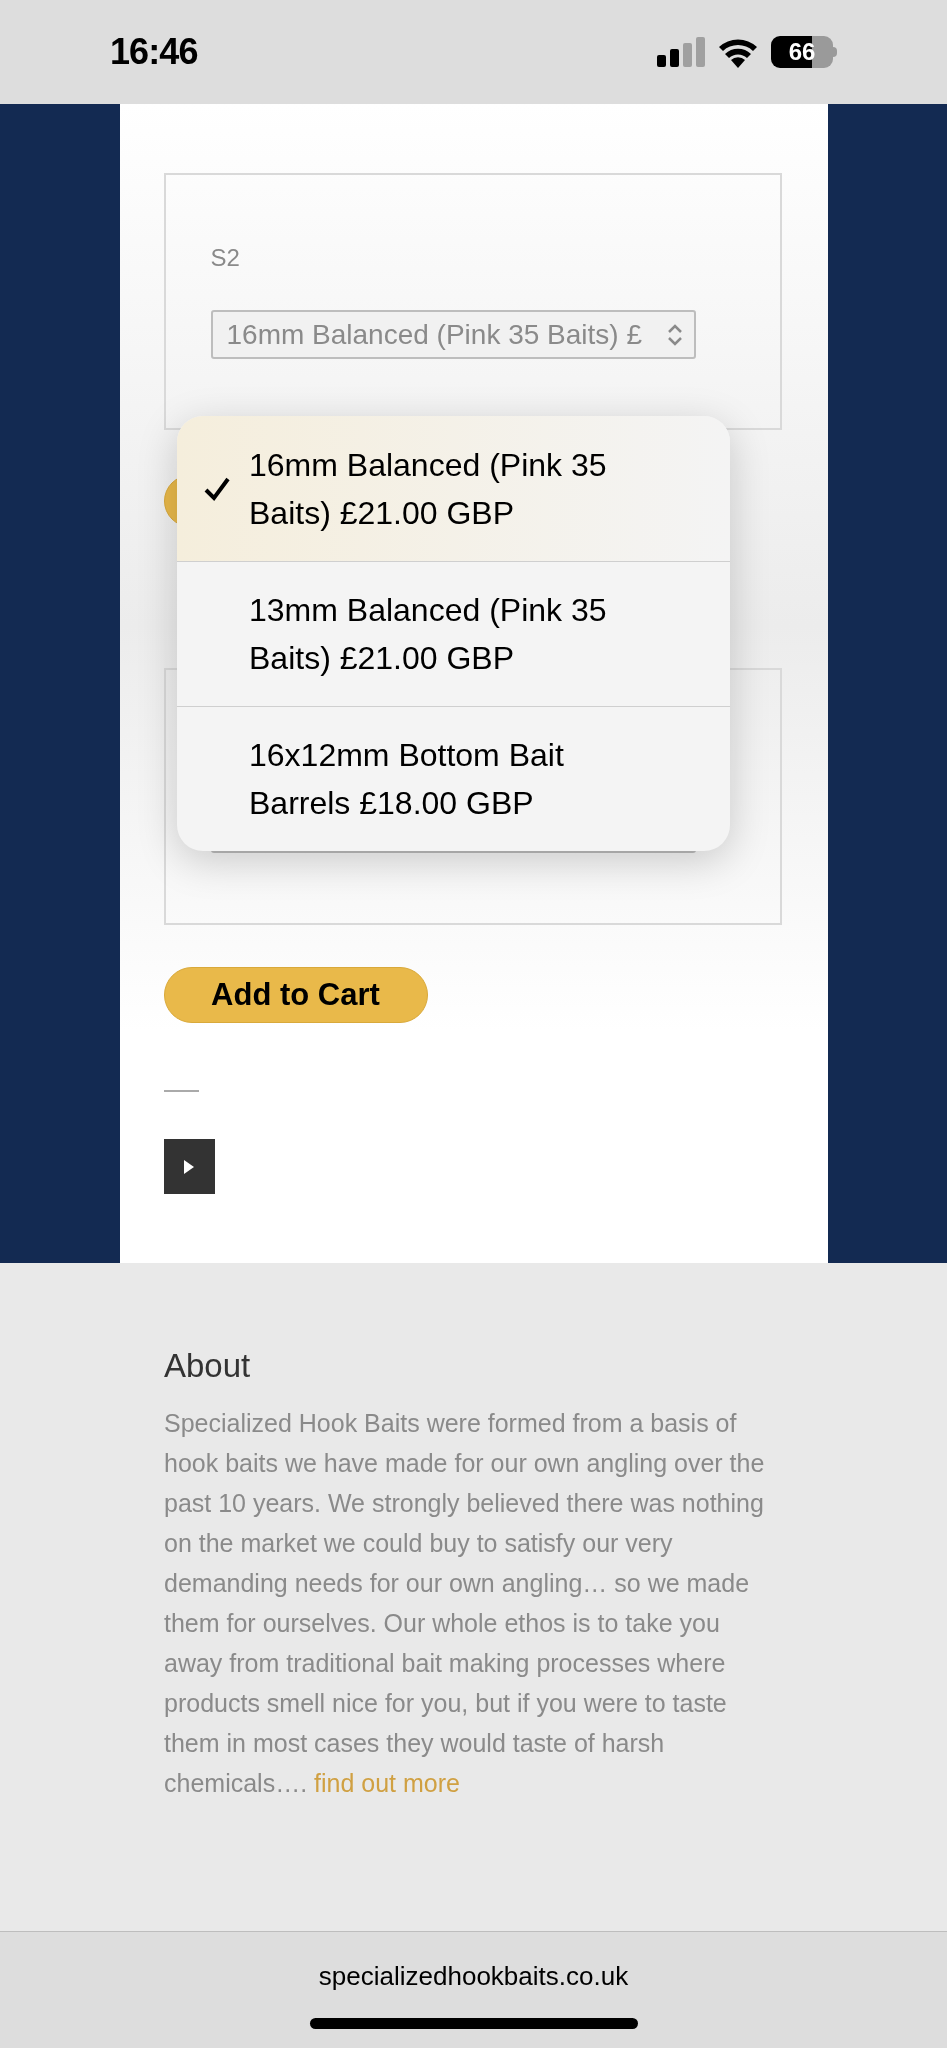  I want to click on dropdown-option: 13mm Balanced (Pink 35 Baits) £21.00 GBP, so click(453, 633).